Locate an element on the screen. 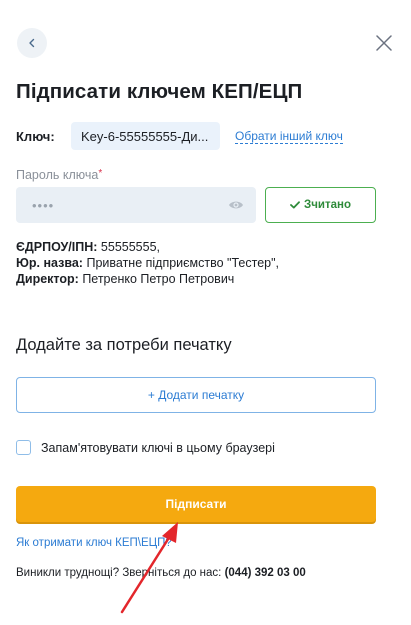  get-key-help-link: Як отримати ключ КЕП\ЕЦП? is located at coordinates (94, 543).